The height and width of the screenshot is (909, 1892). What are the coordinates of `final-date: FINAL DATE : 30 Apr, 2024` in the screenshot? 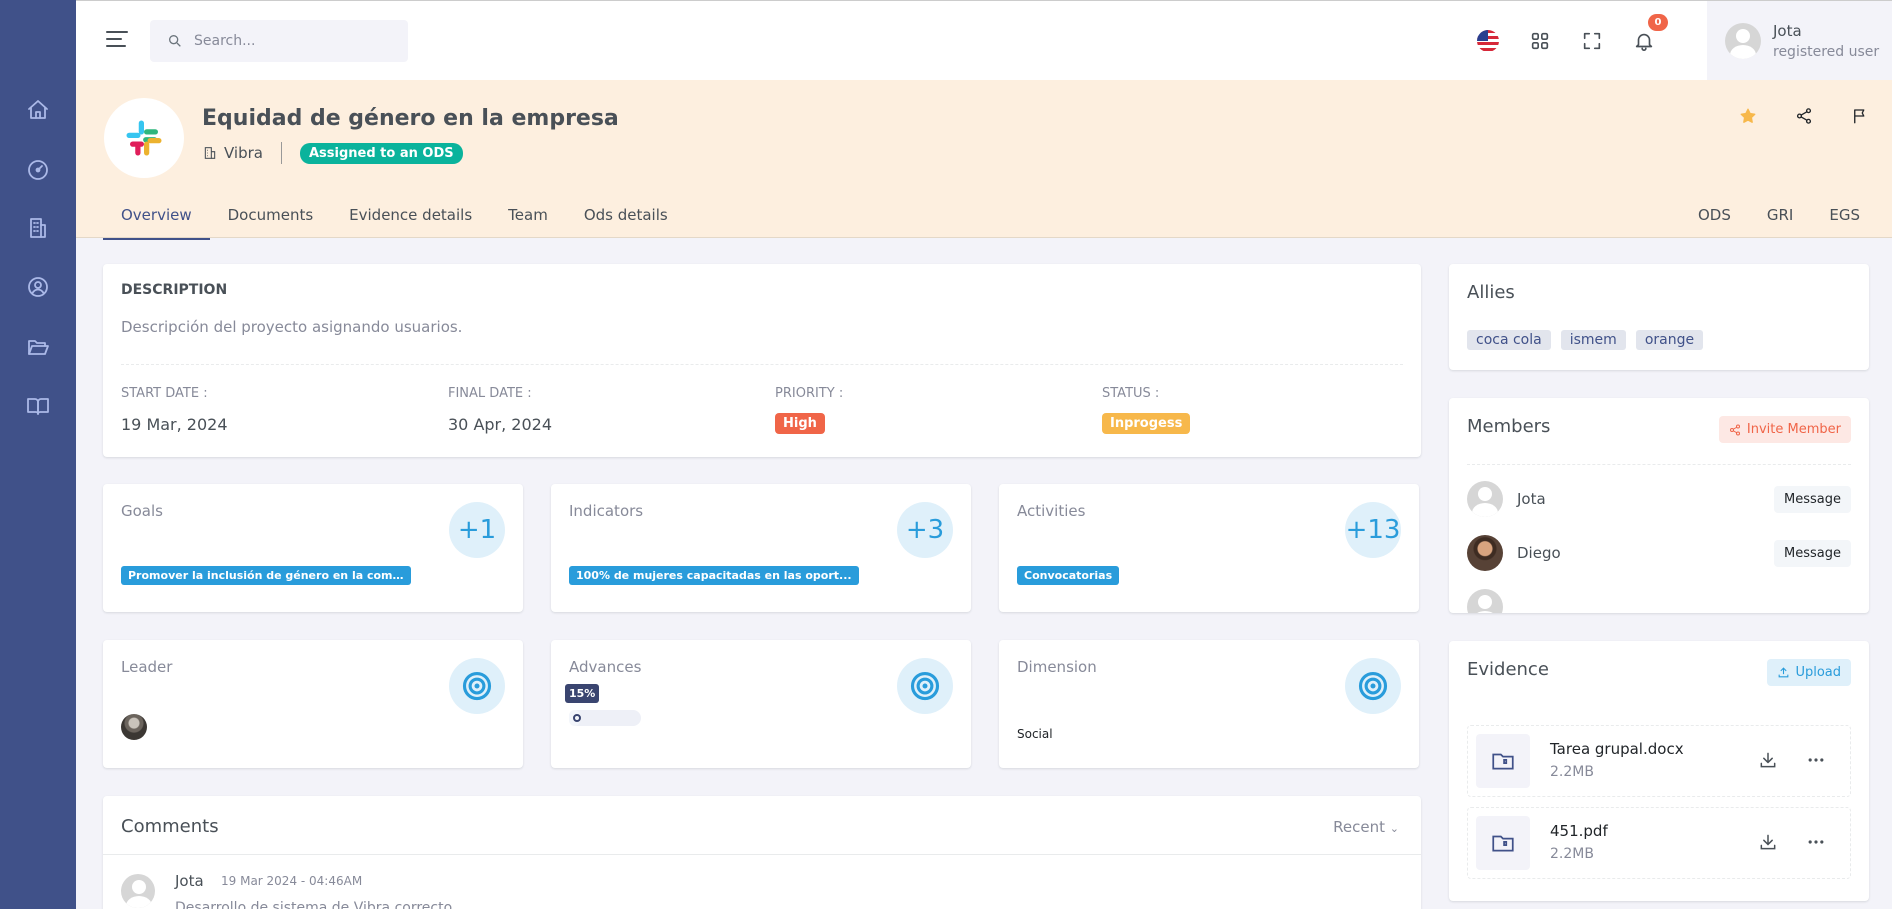 It's located at (500, 410).